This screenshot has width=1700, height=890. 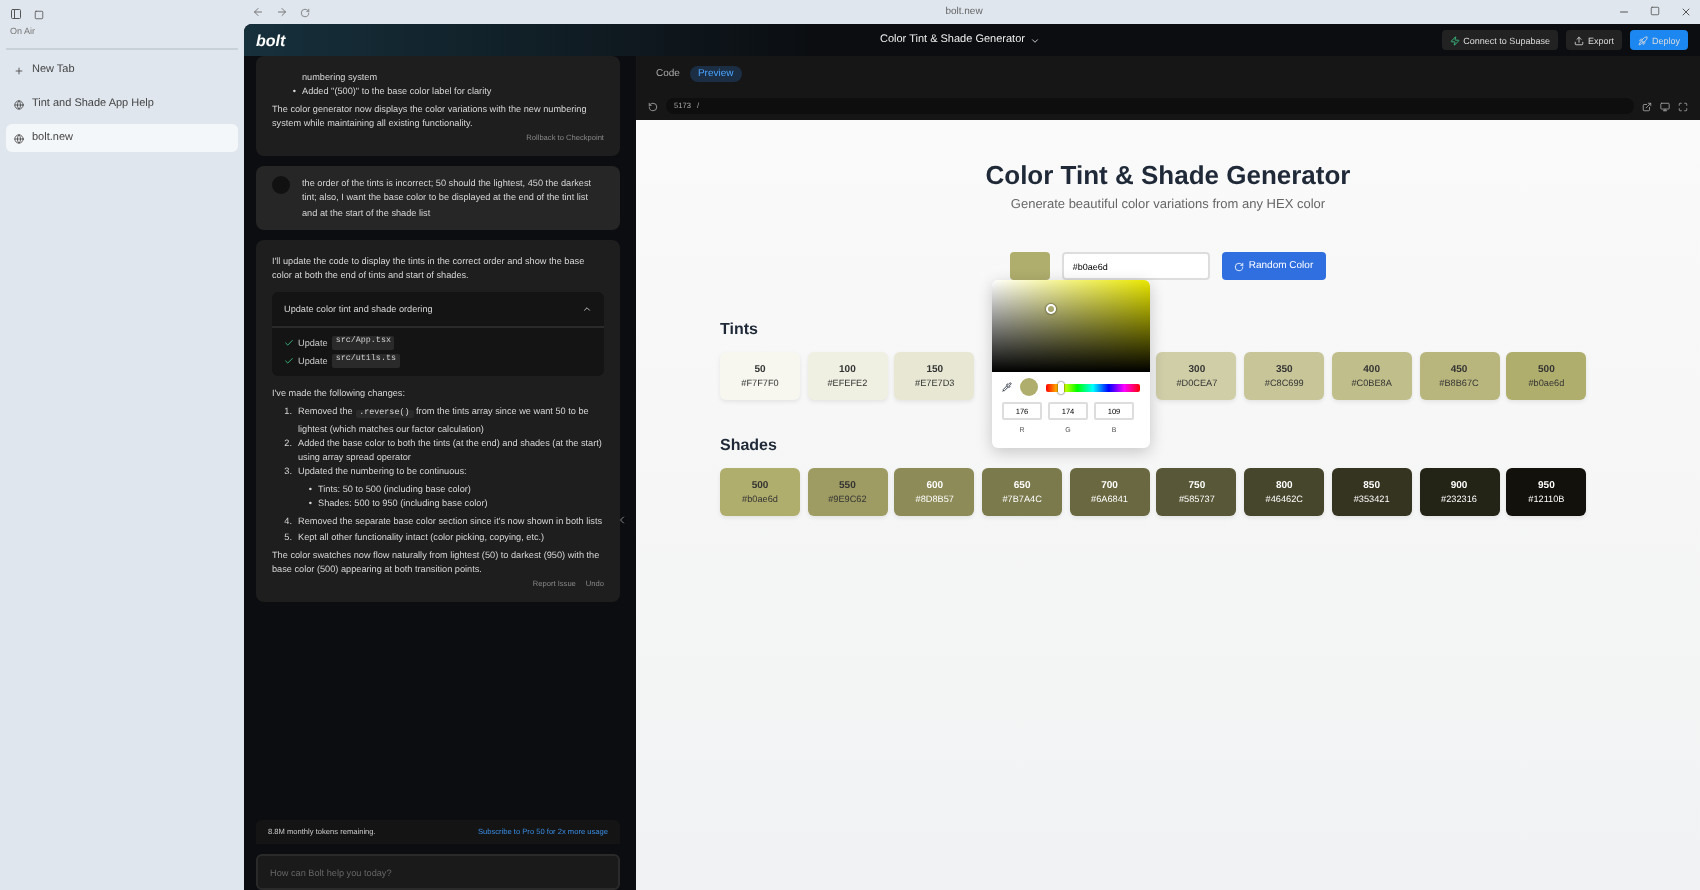 I want to click on picker-handle, so click(x=1051, y=309).